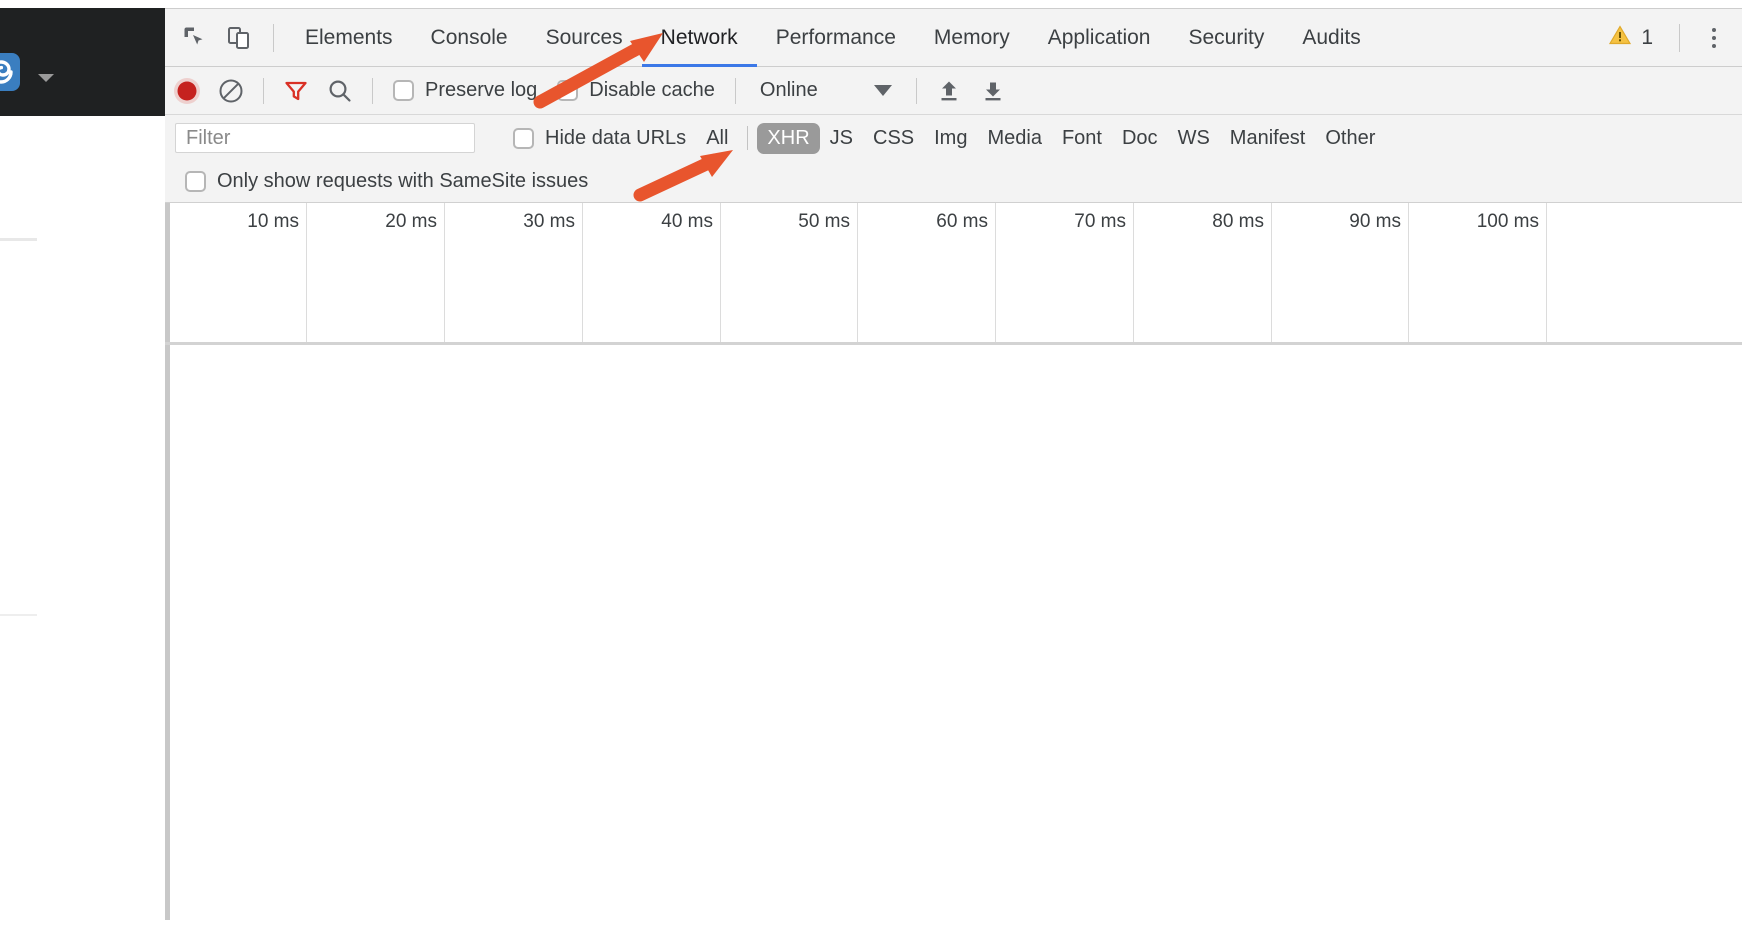 The image size is (1742, 928). What do you see at coordinates (195, 38) in the screenshot?
I see `inspect-element-icon` at bounding box center [195, 38].